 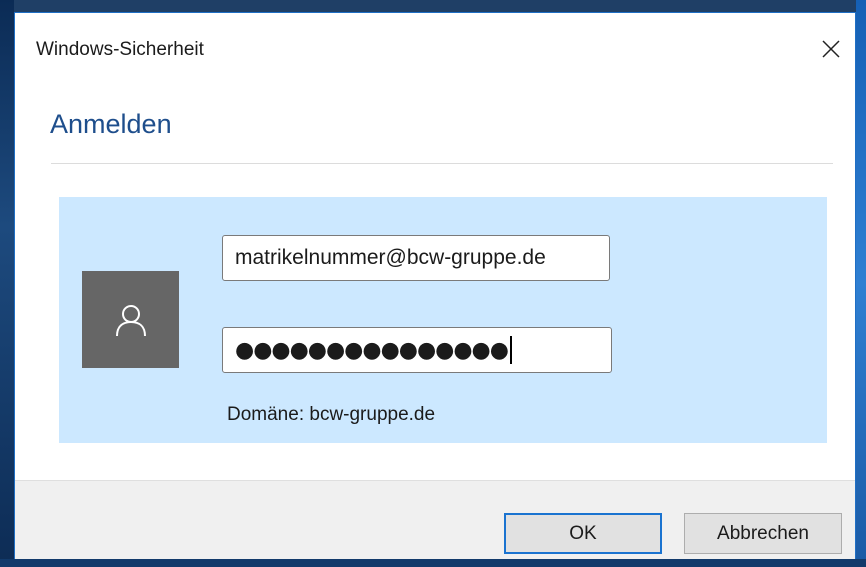 What do you see at coordinates (372, 350) in the screenshot?
I see `password-masked-value: ●●●●●●●●●●●●●●●` at bounding box center [372, 350].